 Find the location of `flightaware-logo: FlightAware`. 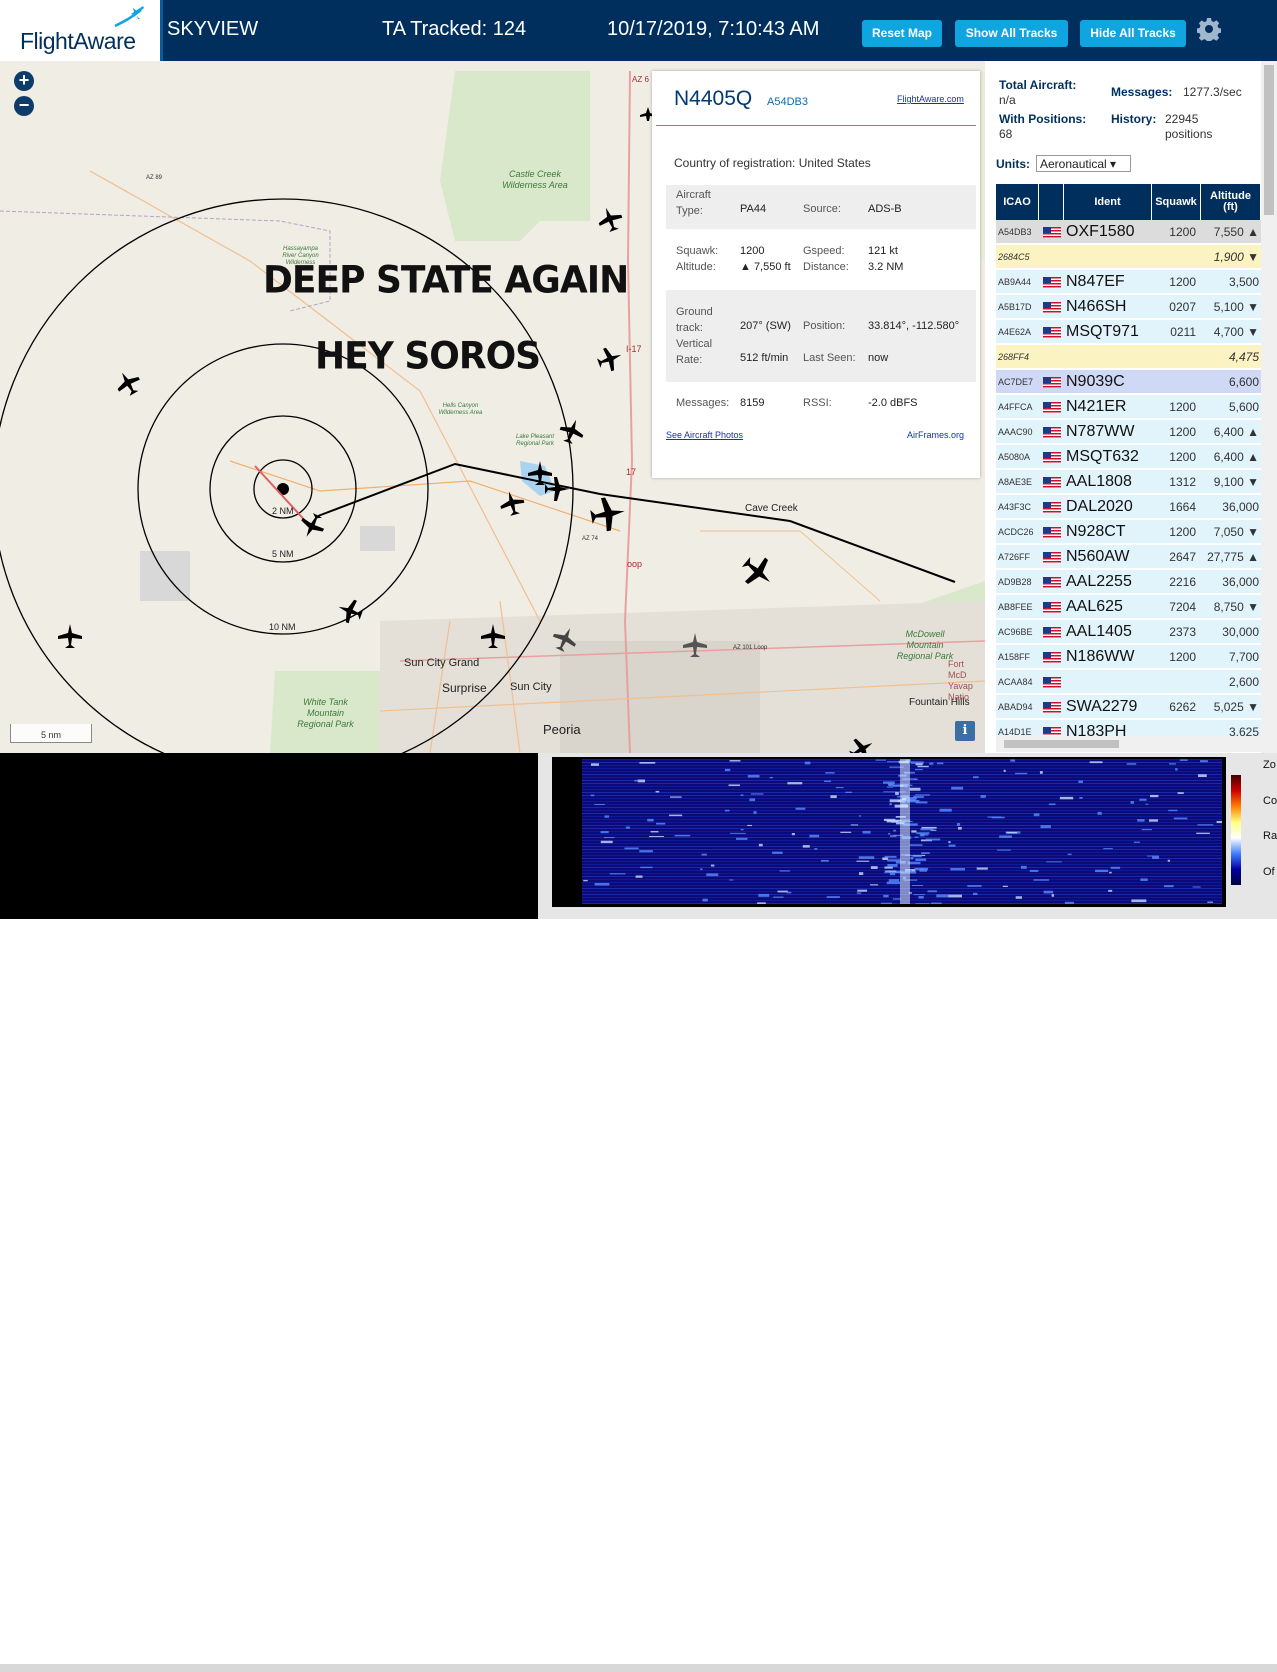

flightaware-logo: FlightAware is located at coordinates (81, 30).